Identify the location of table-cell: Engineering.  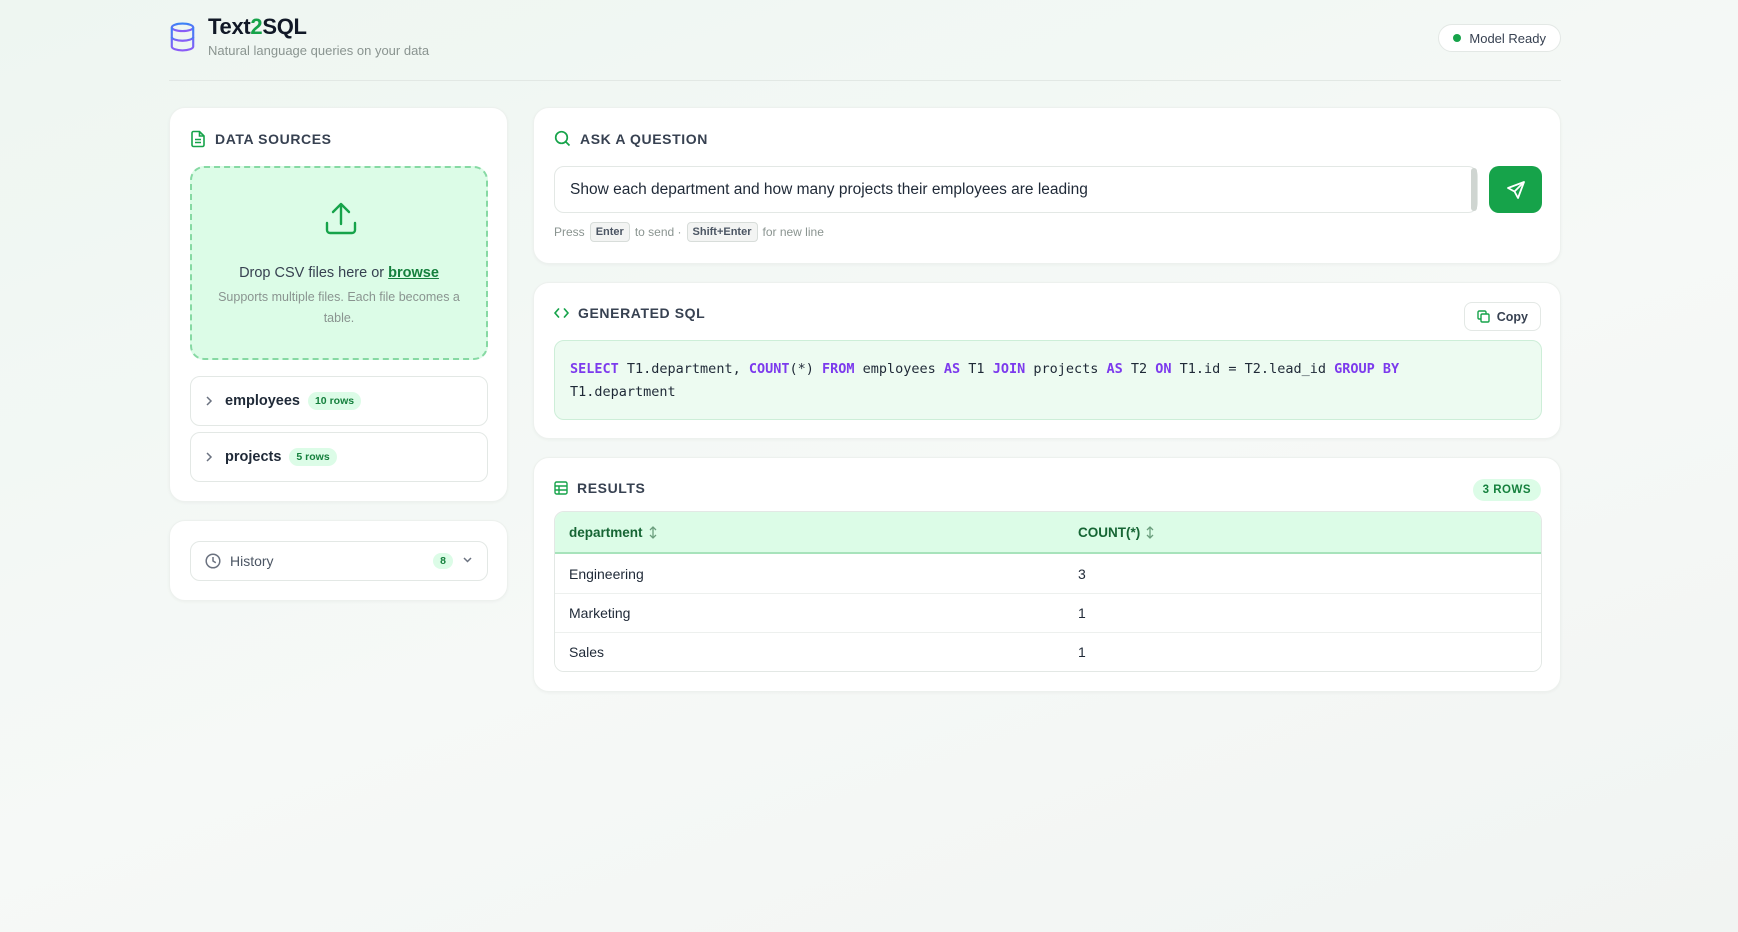
(809, 573).